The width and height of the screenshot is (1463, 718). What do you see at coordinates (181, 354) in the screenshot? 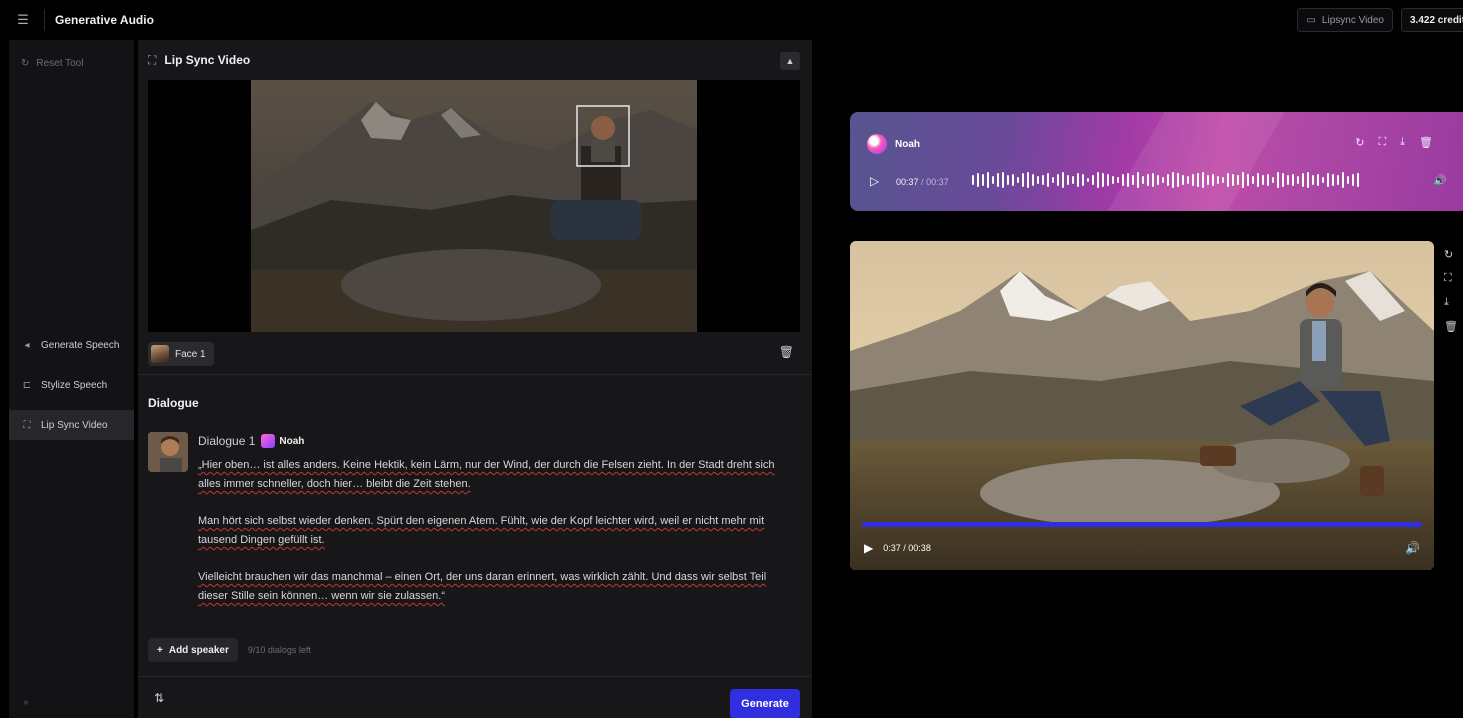
I see `face-badge: Face 1` at bounding box center [181, 354].